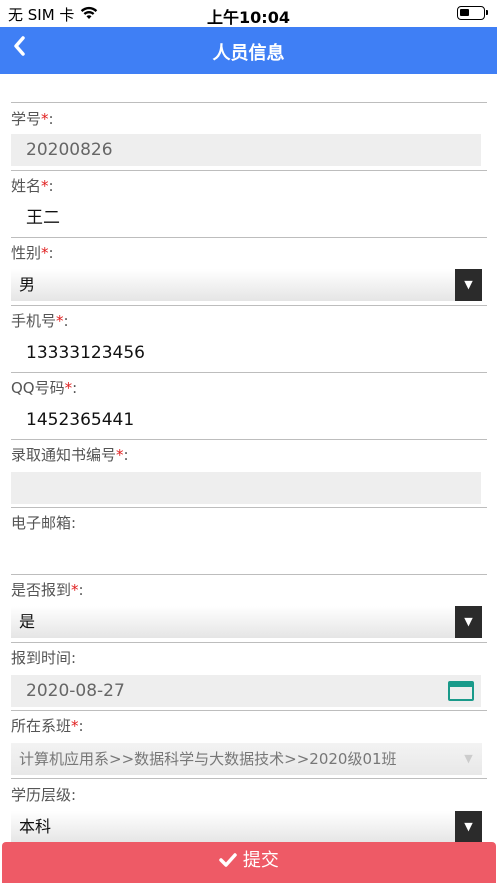  Describe the element at coordinates (248, 17) in the screenshot. I see `status-time: 上午10:04` at that location.